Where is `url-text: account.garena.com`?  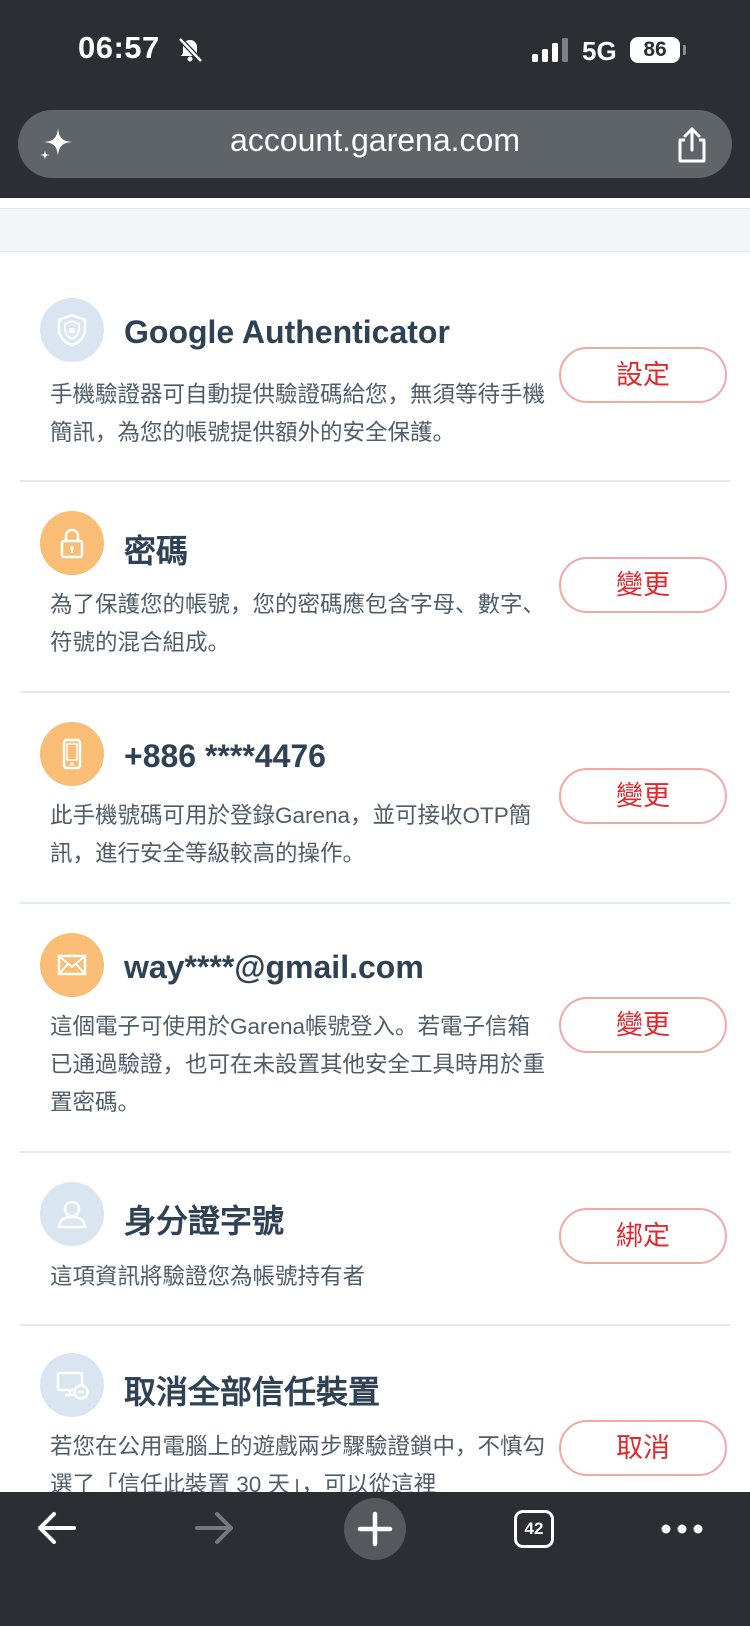 url-text: account.garena.com is located at coordinates (375, 140).